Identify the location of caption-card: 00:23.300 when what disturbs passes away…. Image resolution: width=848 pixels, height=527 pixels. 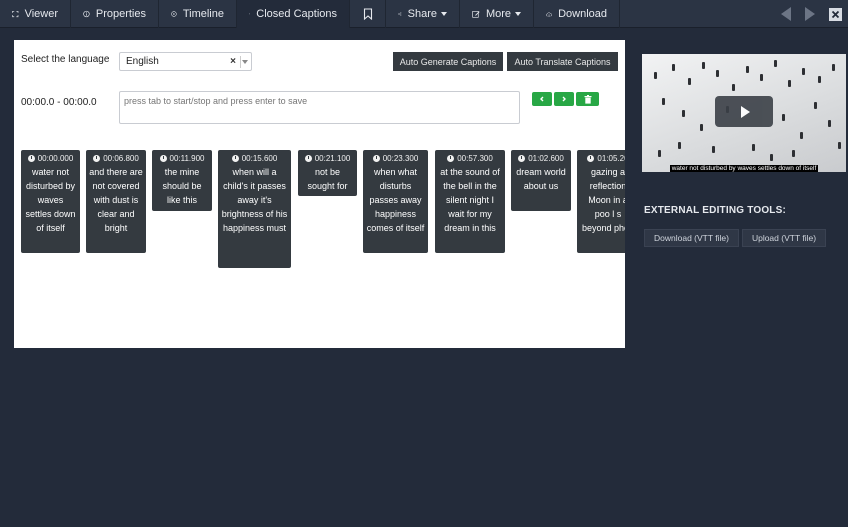
(395, 201).